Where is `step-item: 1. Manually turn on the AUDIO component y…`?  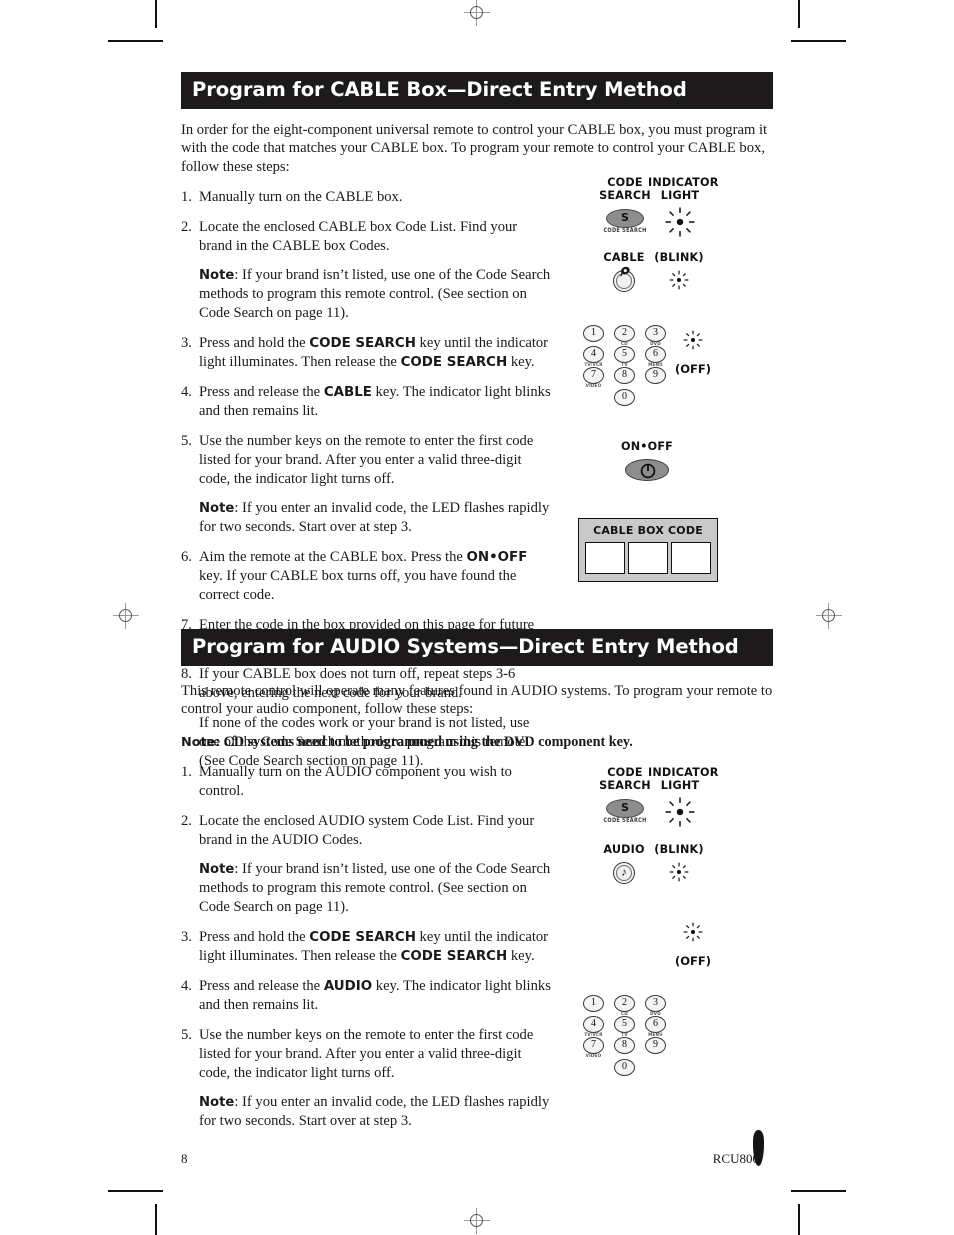 step-item: 1. Manually turn on the AUDIO component y… is located at coordinates (367, 782).